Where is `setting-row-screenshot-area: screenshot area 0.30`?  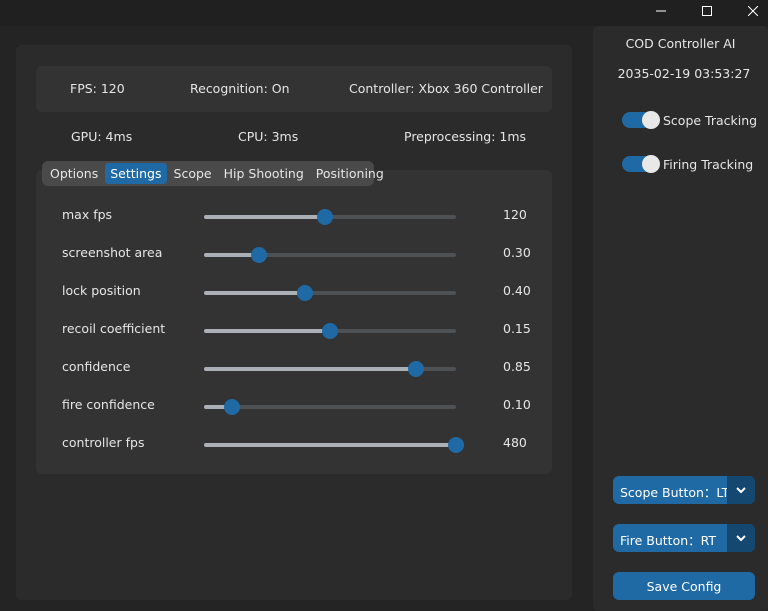
setting-row-screenshot-area: screenshot area 0.30 is located at coordinates (302, 254).